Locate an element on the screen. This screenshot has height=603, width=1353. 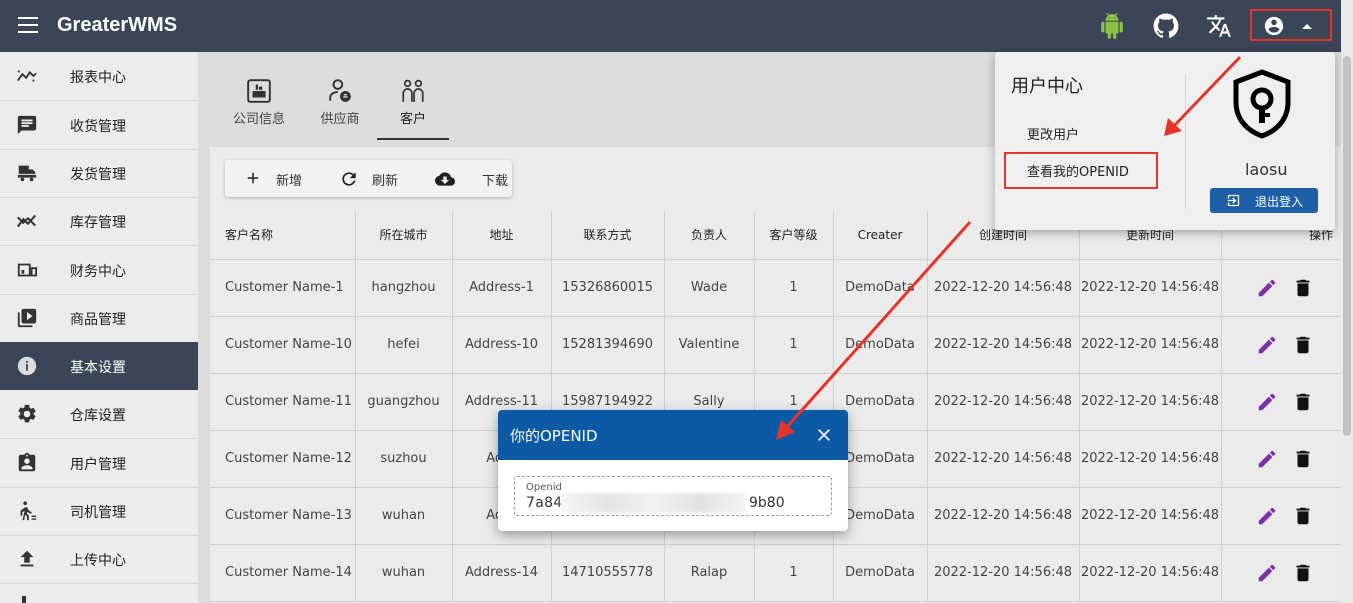
shield-key-icon is located at coordinates (1262, 104).